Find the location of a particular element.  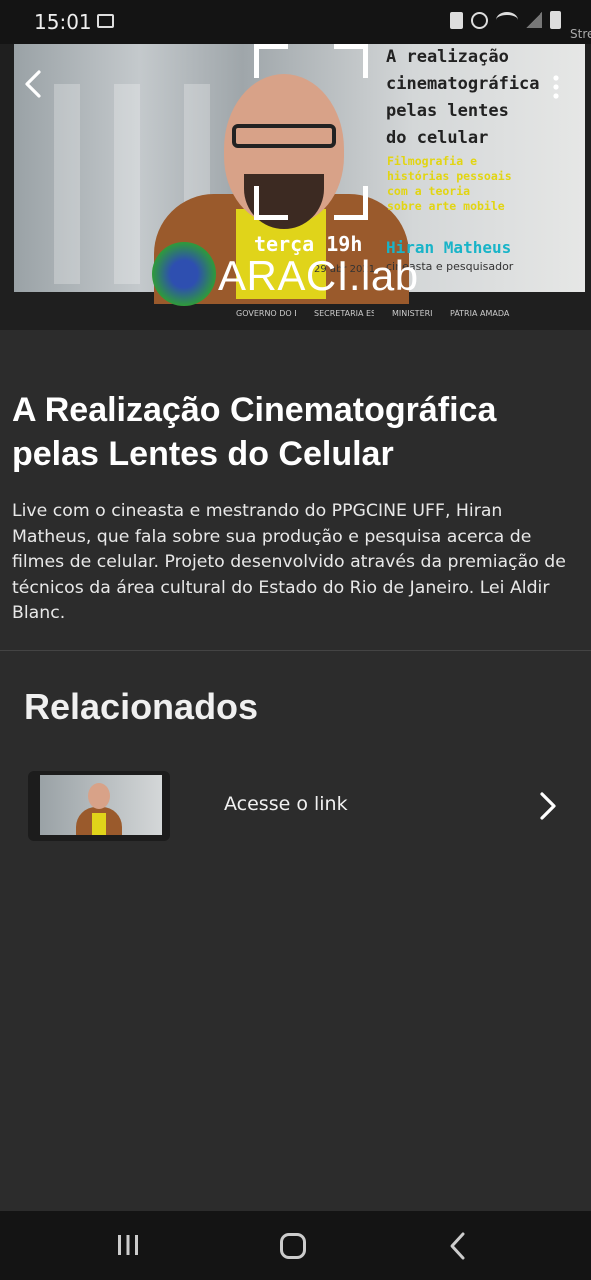

sponsor-logo: SECRETARIA ESPECIAL DA CULTURA is located at coordinates (344, 313).